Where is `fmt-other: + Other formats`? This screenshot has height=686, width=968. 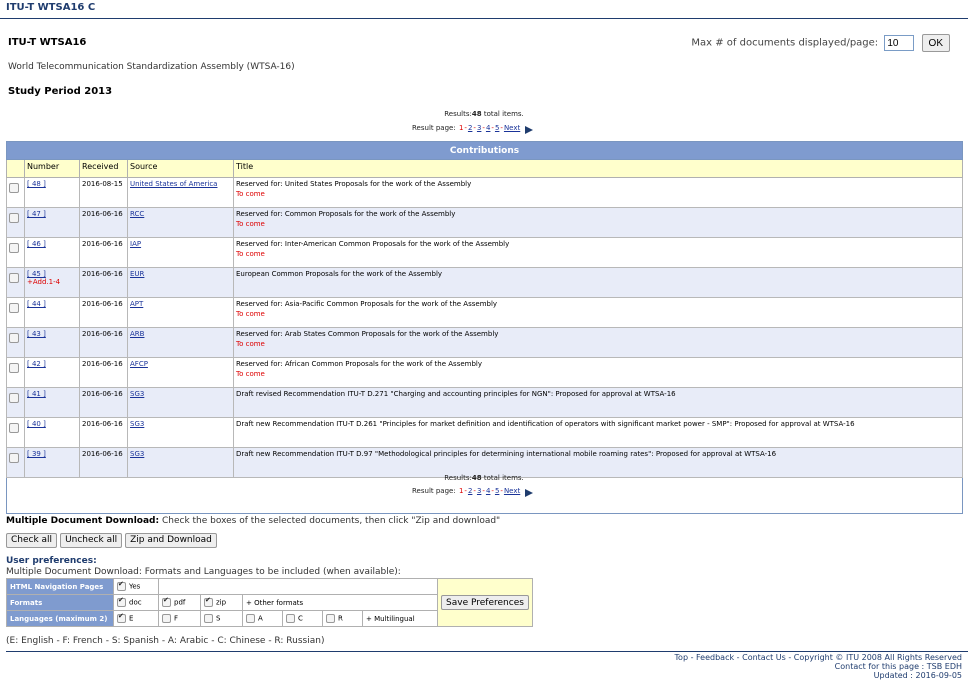
fmt-other: + Other formats is located at coordinates (340, 602).